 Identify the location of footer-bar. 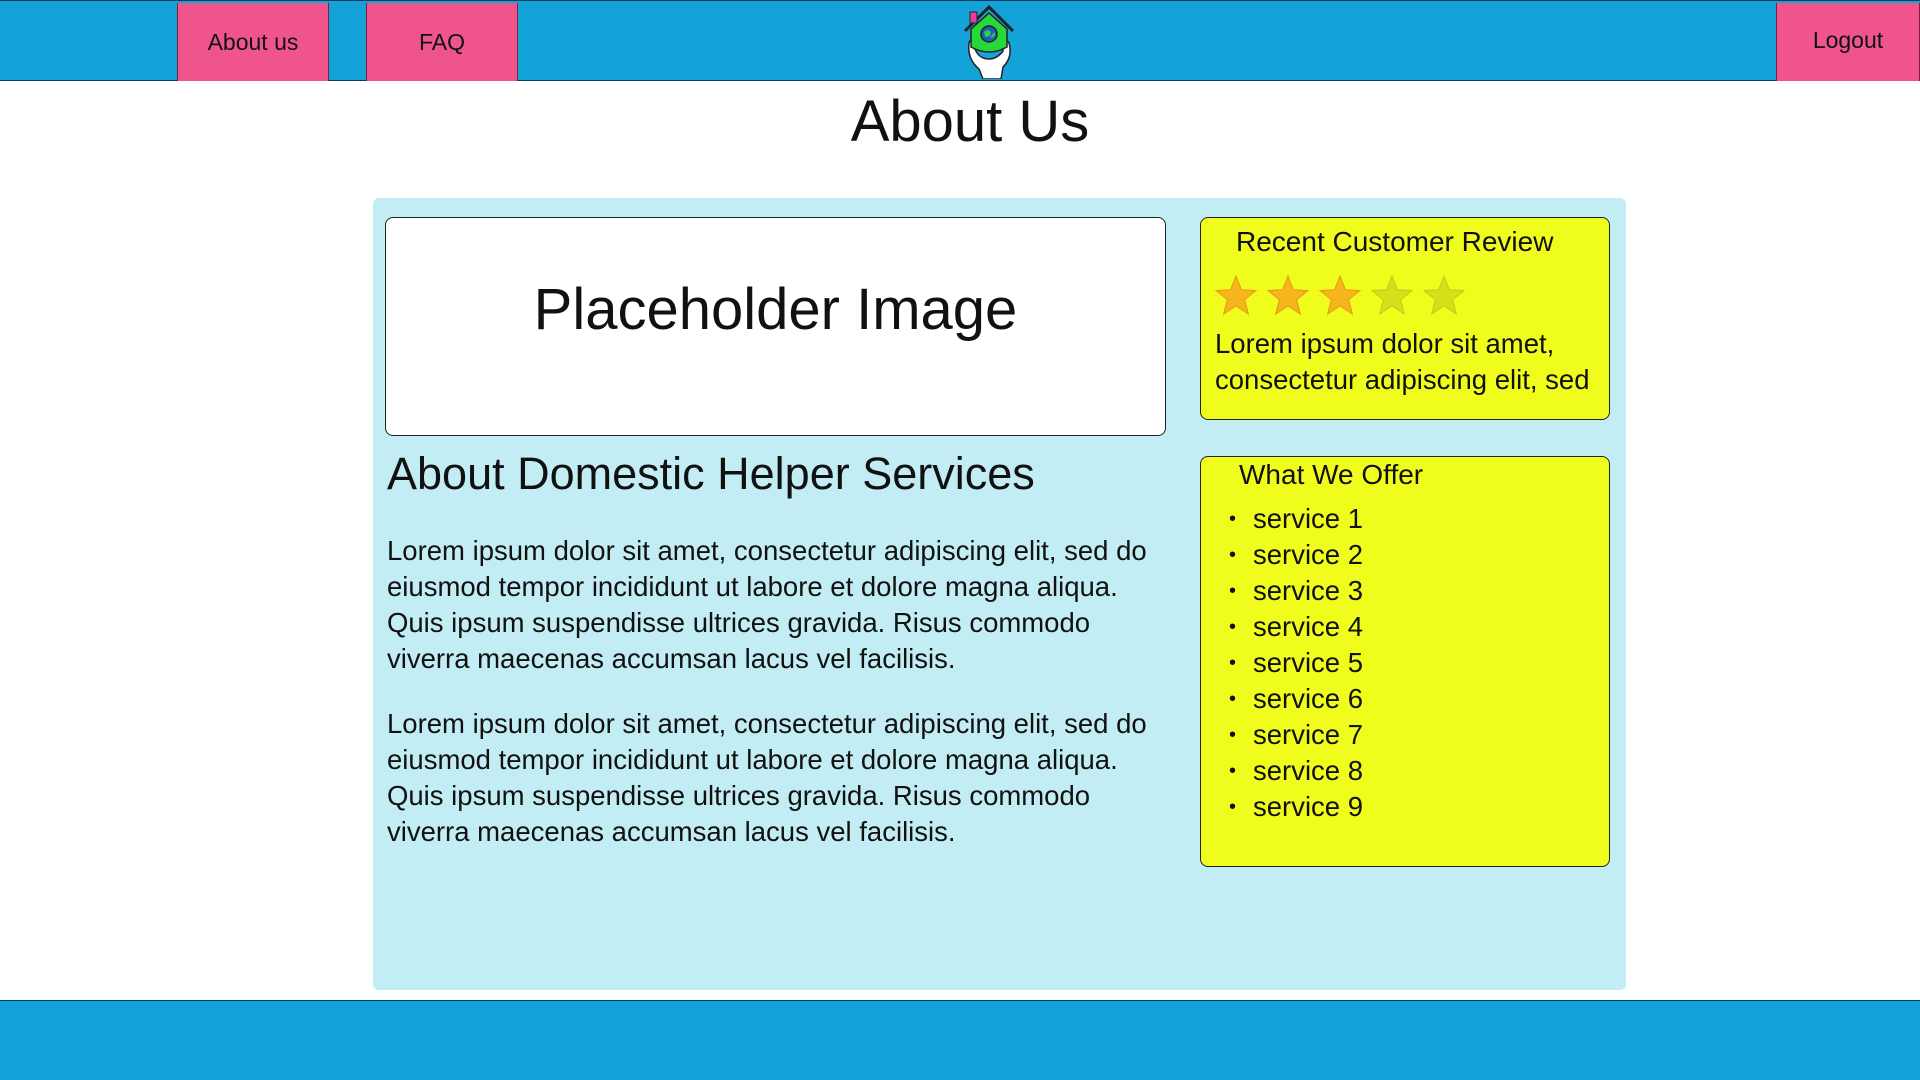
(960, 1040).